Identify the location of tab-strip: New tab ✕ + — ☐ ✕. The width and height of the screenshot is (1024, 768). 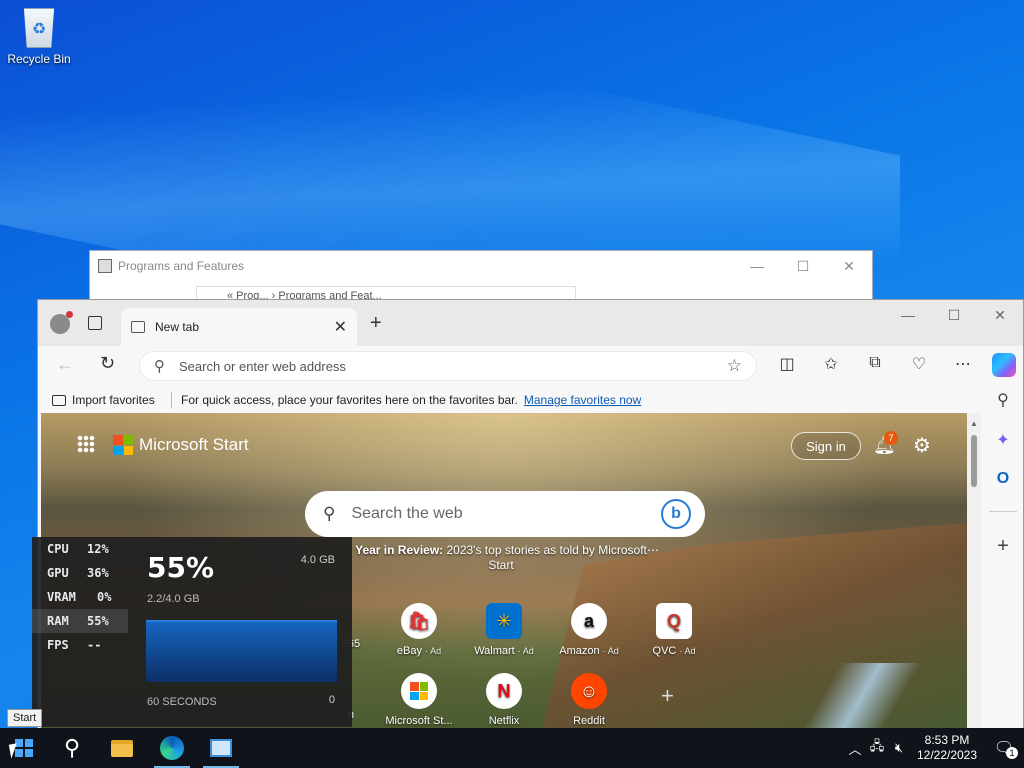
(530, 323).